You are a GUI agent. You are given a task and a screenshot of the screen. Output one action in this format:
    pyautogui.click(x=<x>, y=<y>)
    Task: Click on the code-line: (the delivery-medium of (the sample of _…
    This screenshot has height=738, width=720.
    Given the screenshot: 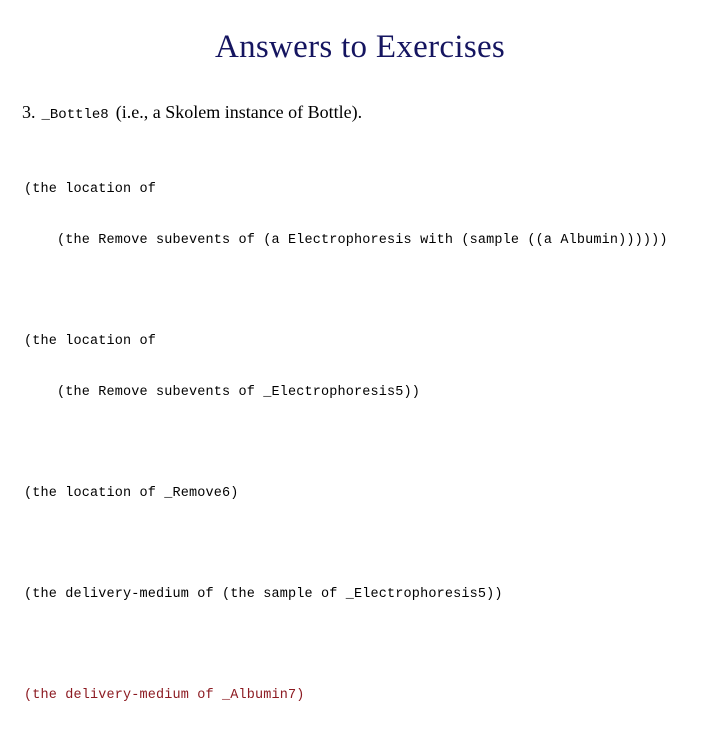 What is the action you would take?
    pyautogui.click(x=263, y=594)
    